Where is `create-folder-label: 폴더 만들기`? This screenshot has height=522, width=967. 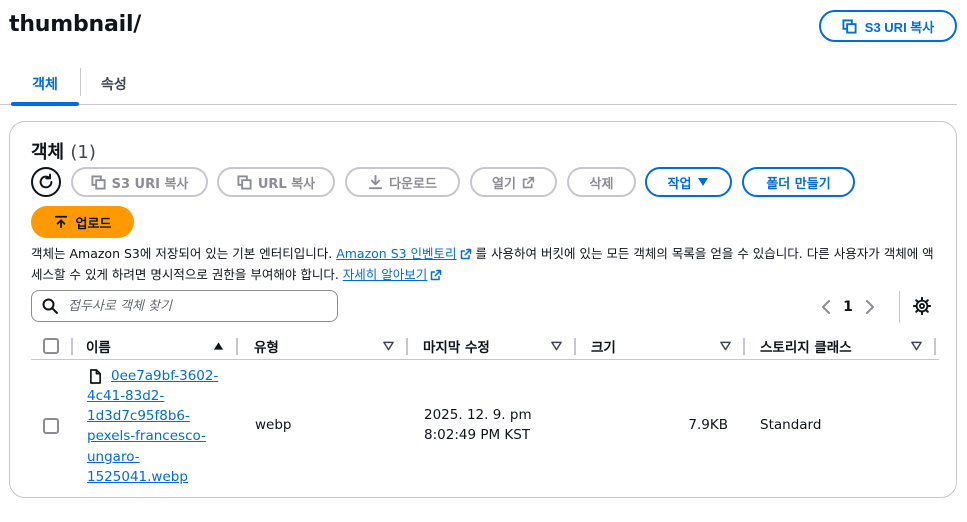 create-folder-label: 폴더 만들기 is located at coordinates (798, 184).